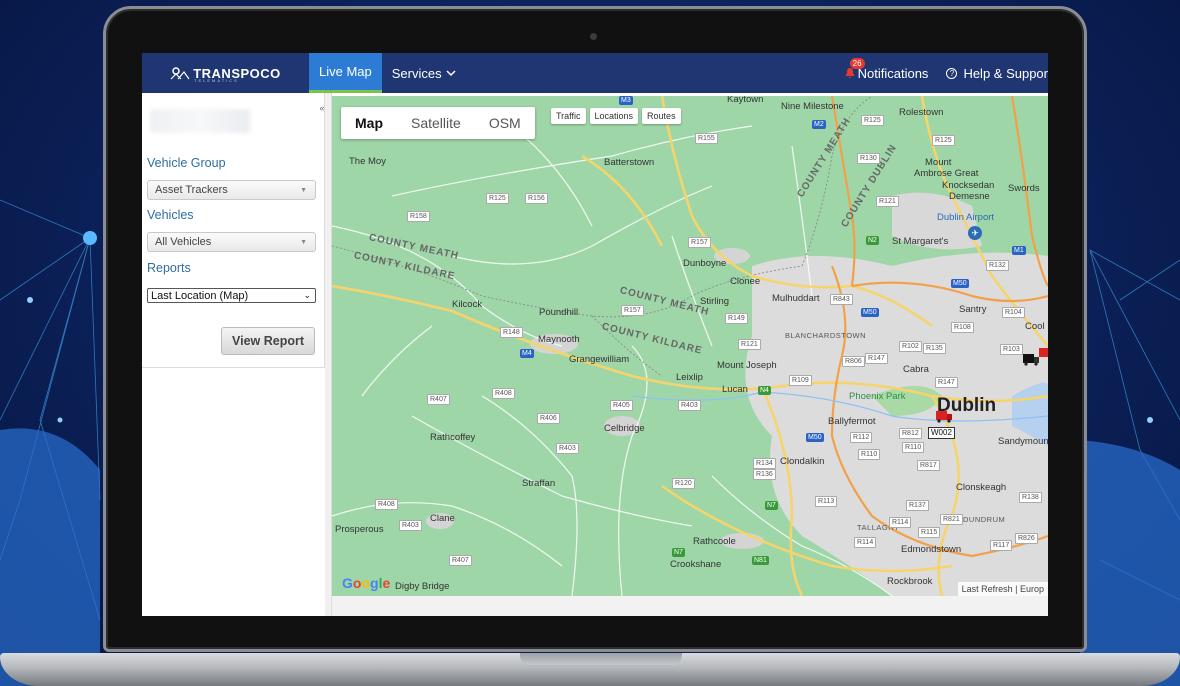 The width and height of the screenshot is (1180, 686). What do you see at coordinates (374, 583) in the screenshot?
I see `google-letter: g` at bounding box center [374, 583].